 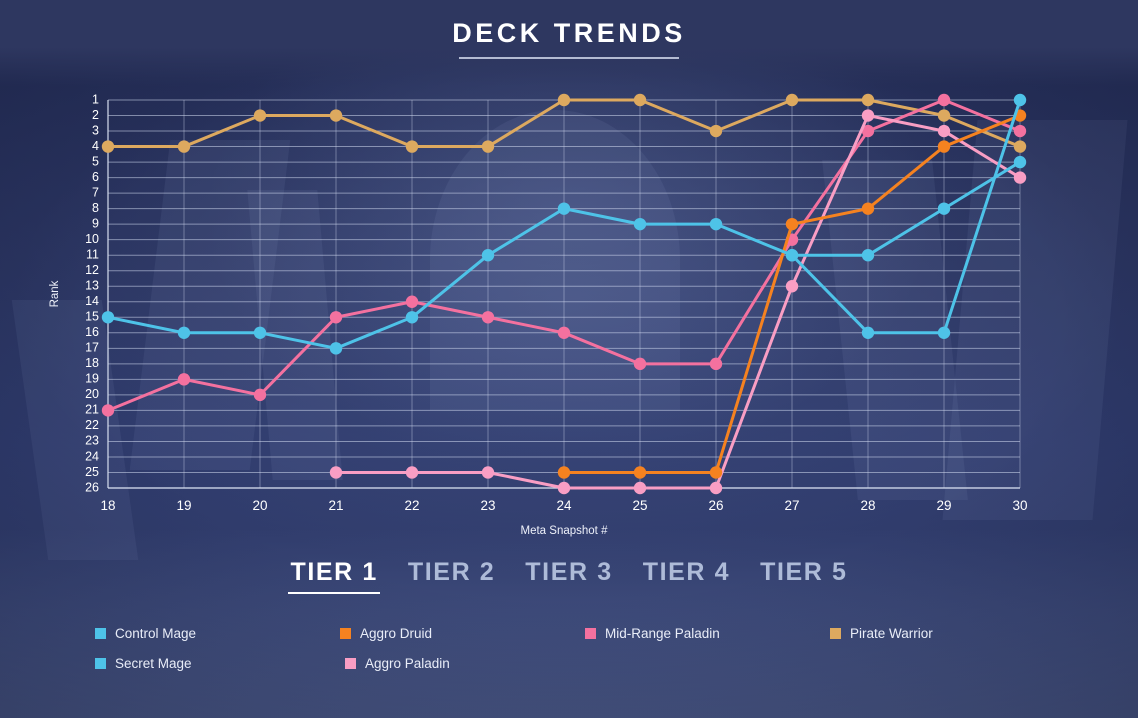 I want to click on y-axis-tick-label: 15, so click(x=92, y=317).